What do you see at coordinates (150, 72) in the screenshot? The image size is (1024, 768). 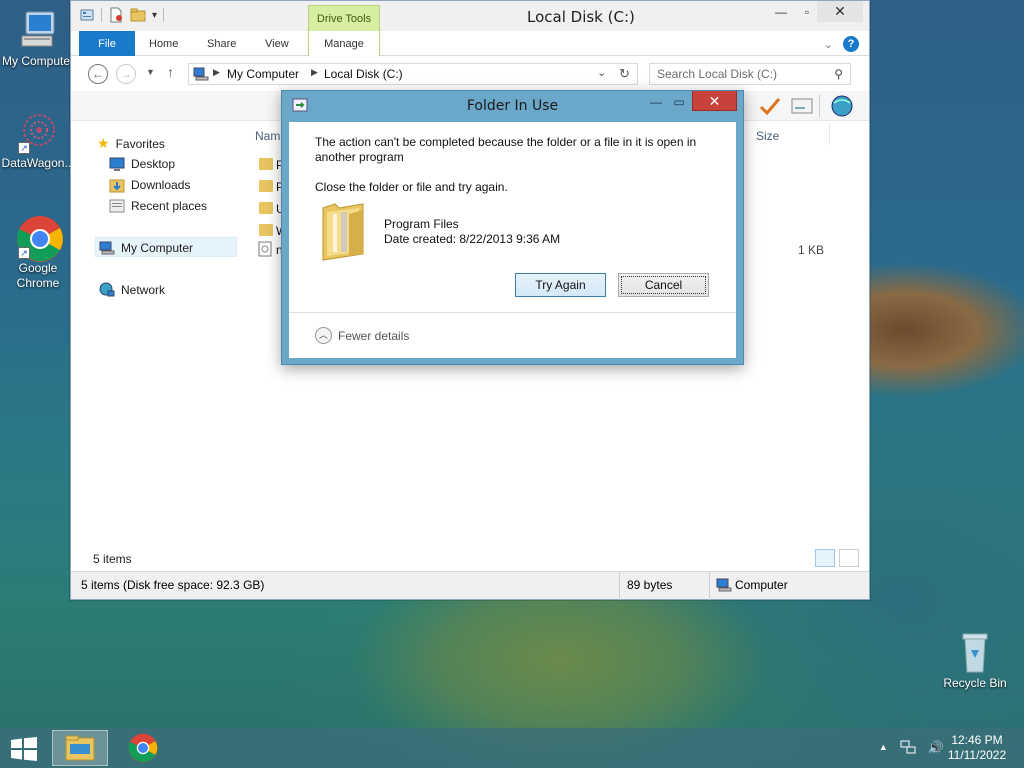 I see `recent-locations-chevron-icon: ▼` at bounding box center [150, 72].